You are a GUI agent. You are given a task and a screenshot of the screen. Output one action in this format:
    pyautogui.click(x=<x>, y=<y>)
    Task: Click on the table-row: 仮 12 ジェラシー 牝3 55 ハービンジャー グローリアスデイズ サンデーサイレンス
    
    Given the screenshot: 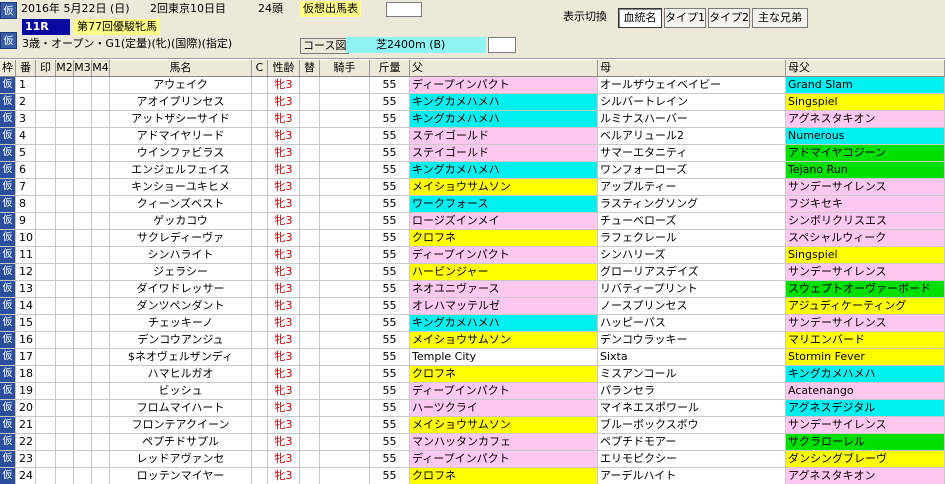 What is the action you would take?
    pyautogui.click(x=472, y=272)
    